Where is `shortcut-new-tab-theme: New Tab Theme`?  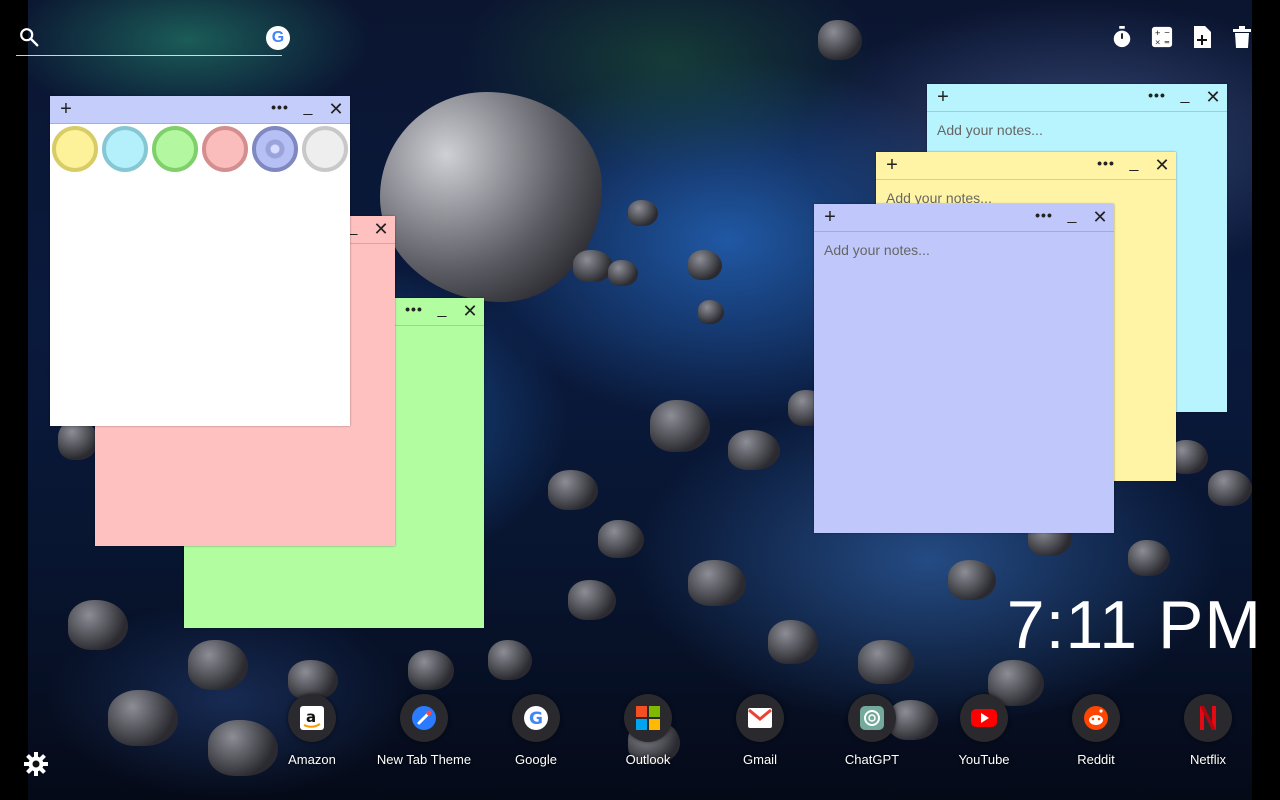 shortcut-new-tab-theme: New Tab Theme is located at coordinates (424, 730).